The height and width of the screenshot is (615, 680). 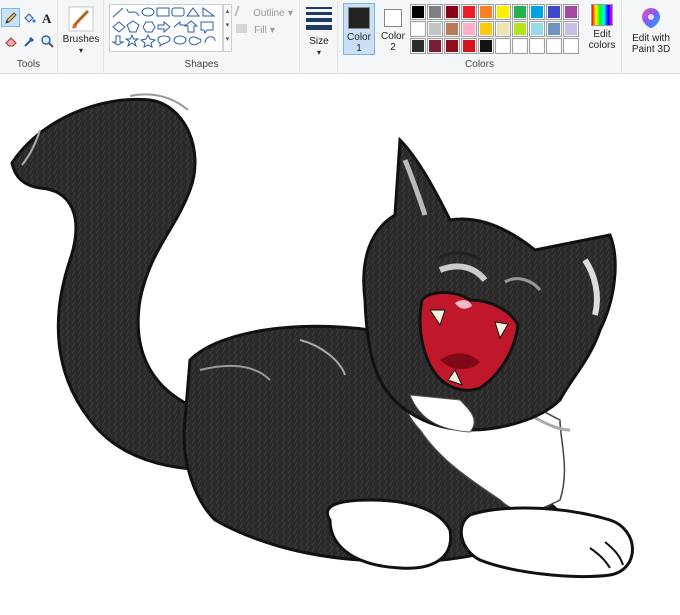 I want to click on color-picker-tool, so click(x=28, y=40).